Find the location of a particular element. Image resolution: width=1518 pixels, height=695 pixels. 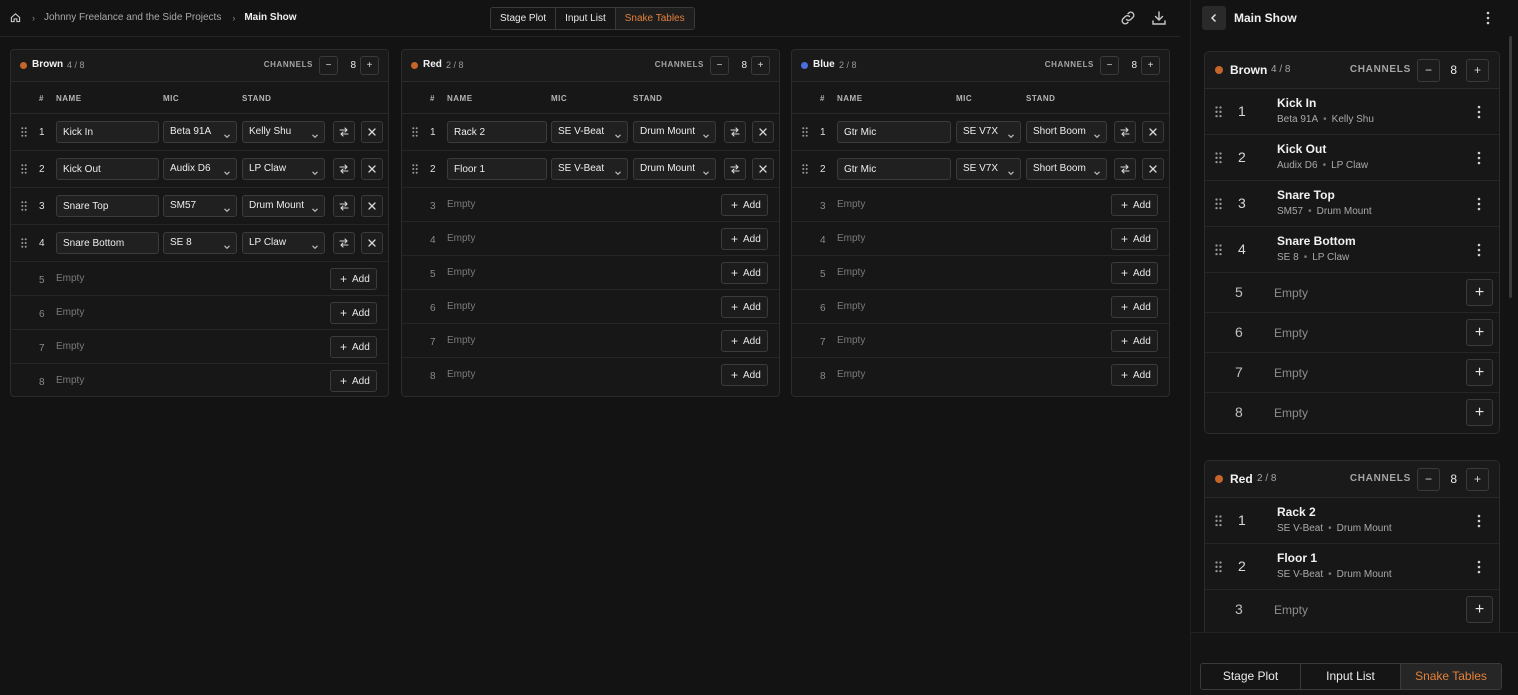

tab-input-list: Input List is located at coordinates (586, 18).